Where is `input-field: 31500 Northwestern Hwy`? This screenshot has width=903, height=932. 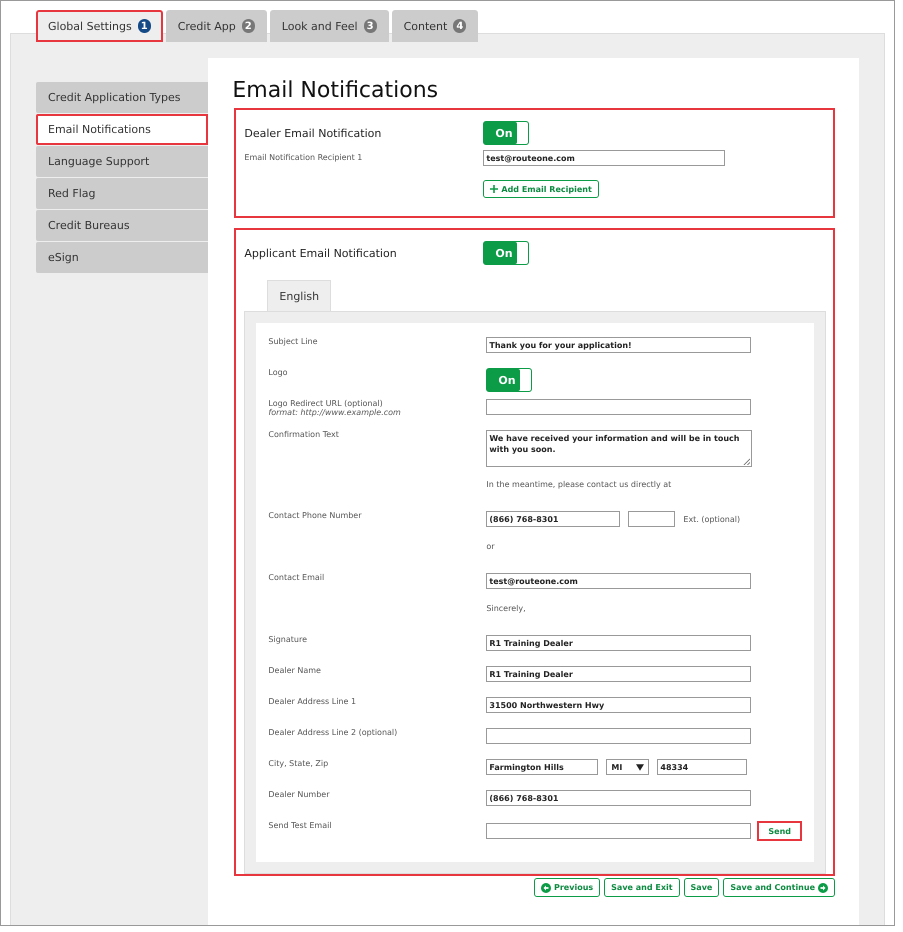
input-field: 31500 Northwestern Hwy is located at coordinates (619, 705).